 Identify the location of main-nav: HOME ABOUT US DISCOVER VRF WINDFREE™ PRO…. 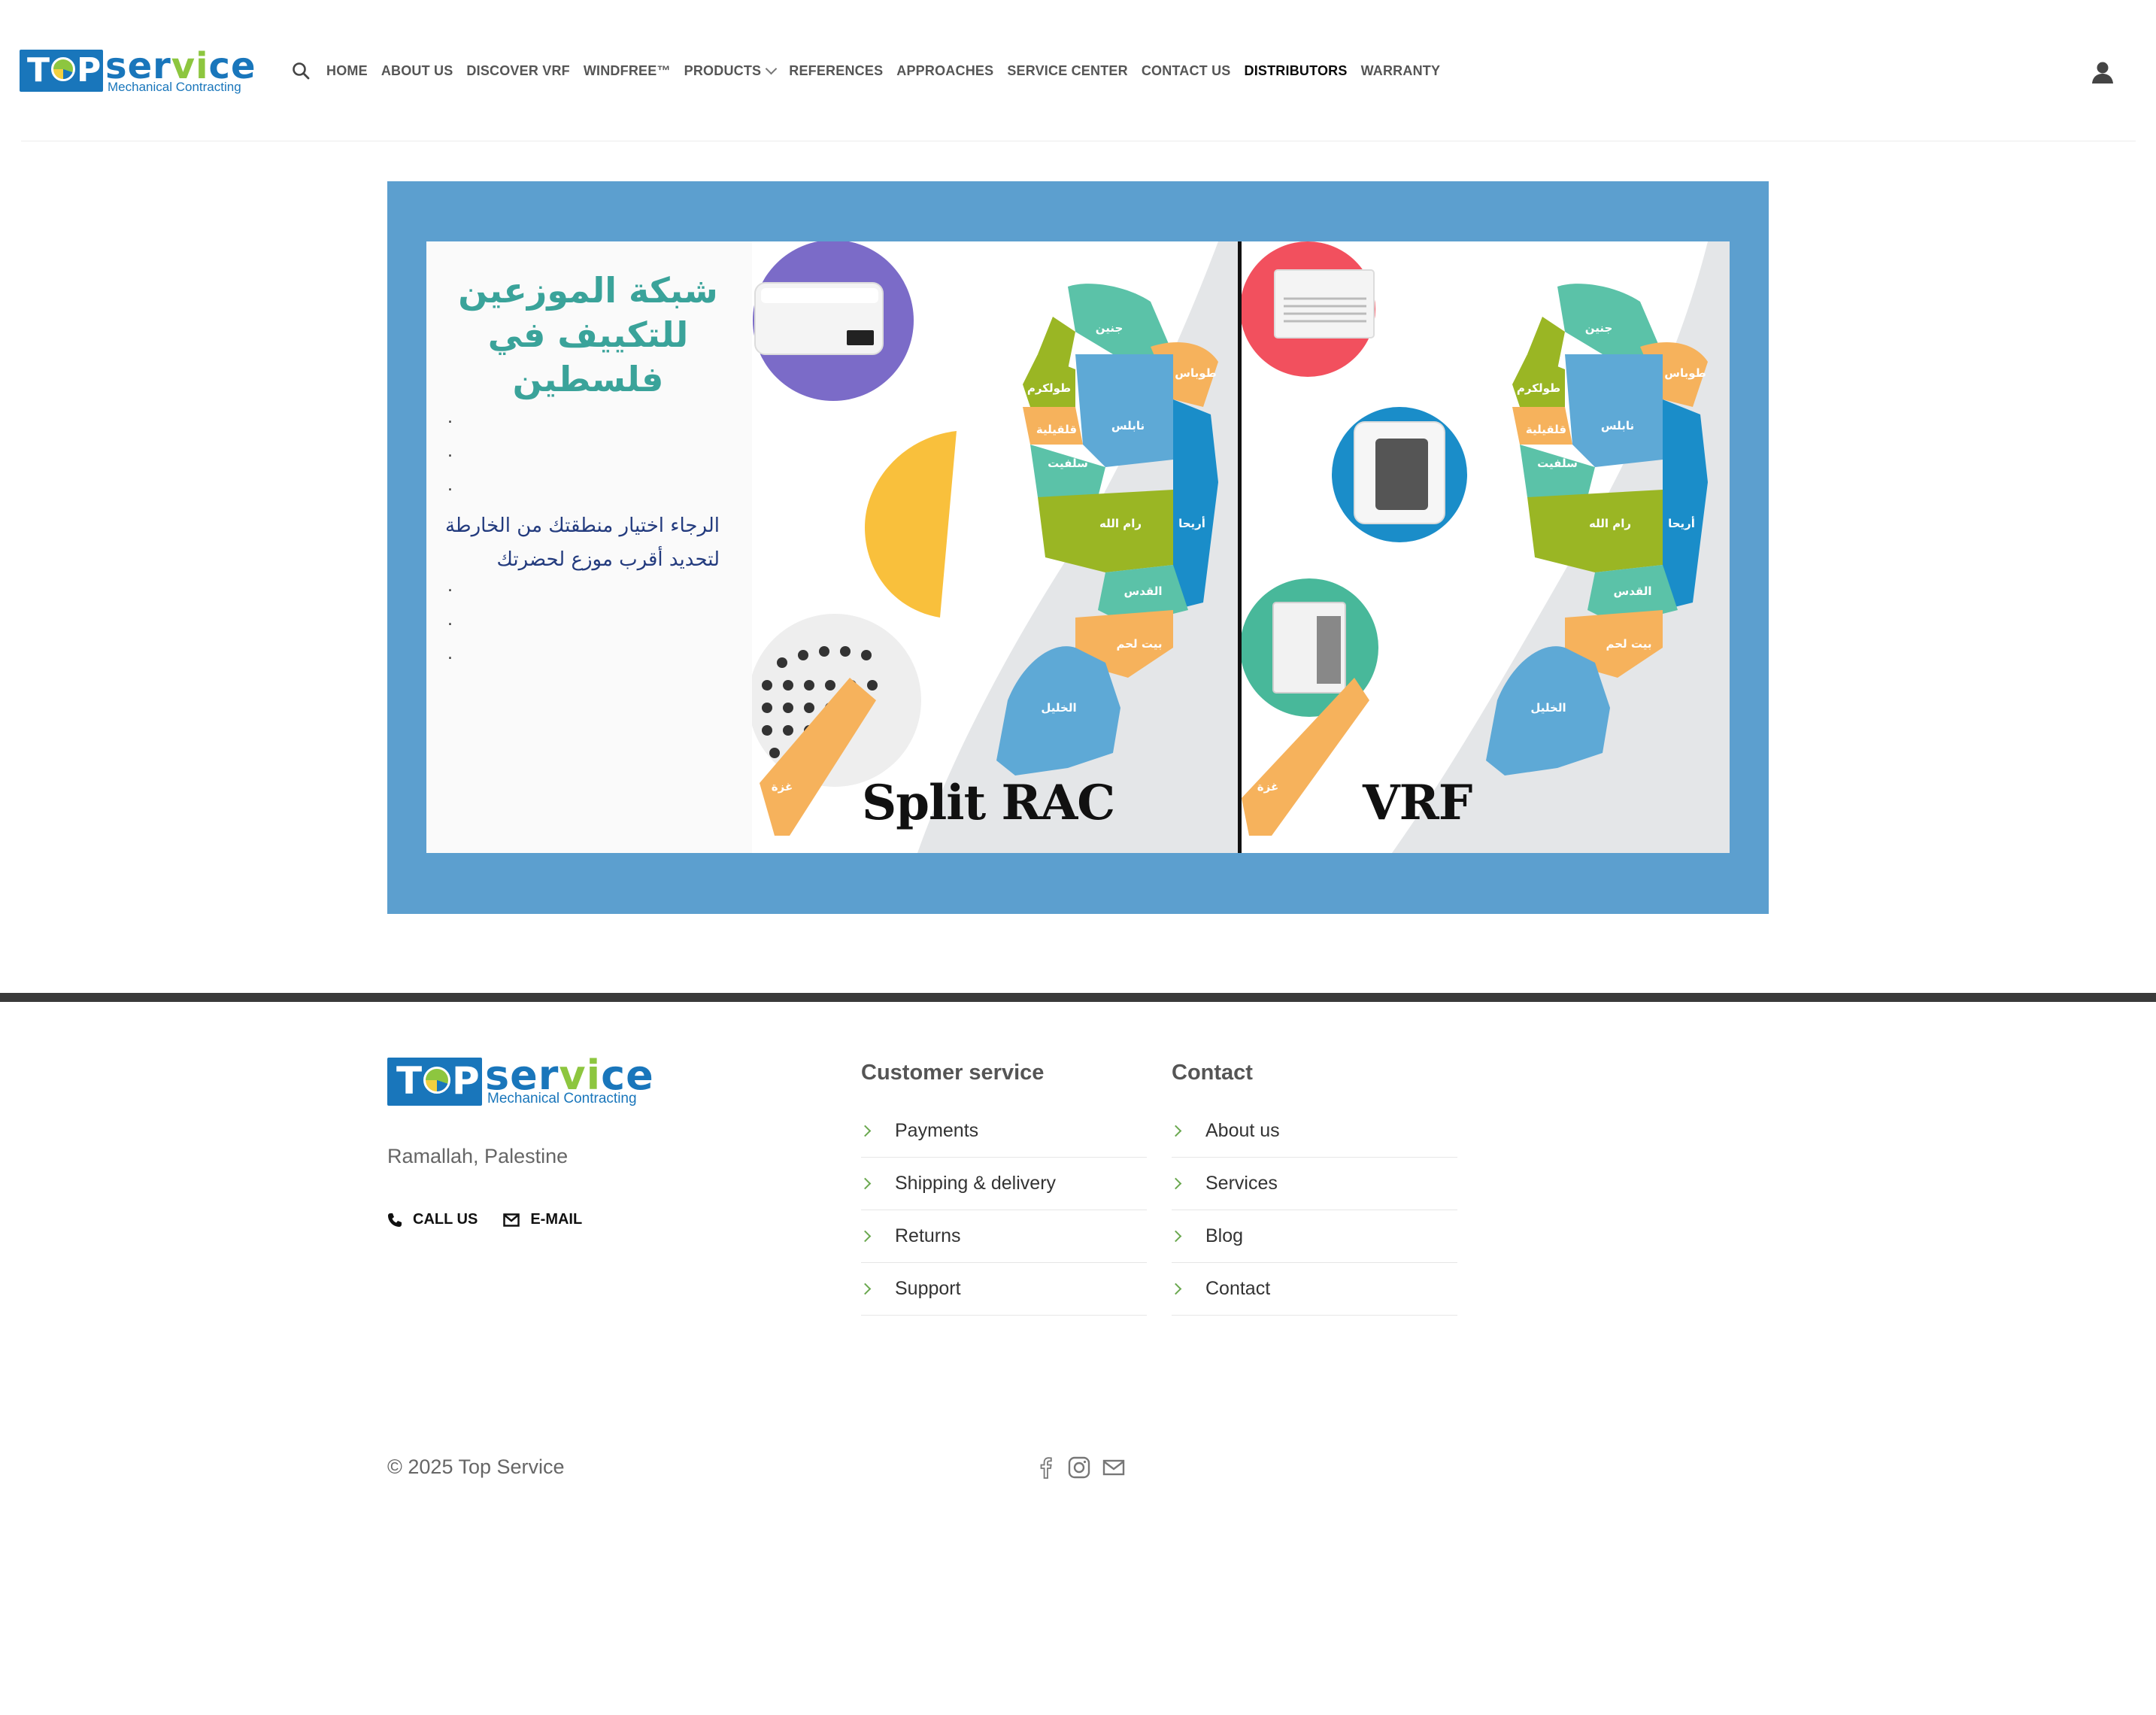
(890, 70).